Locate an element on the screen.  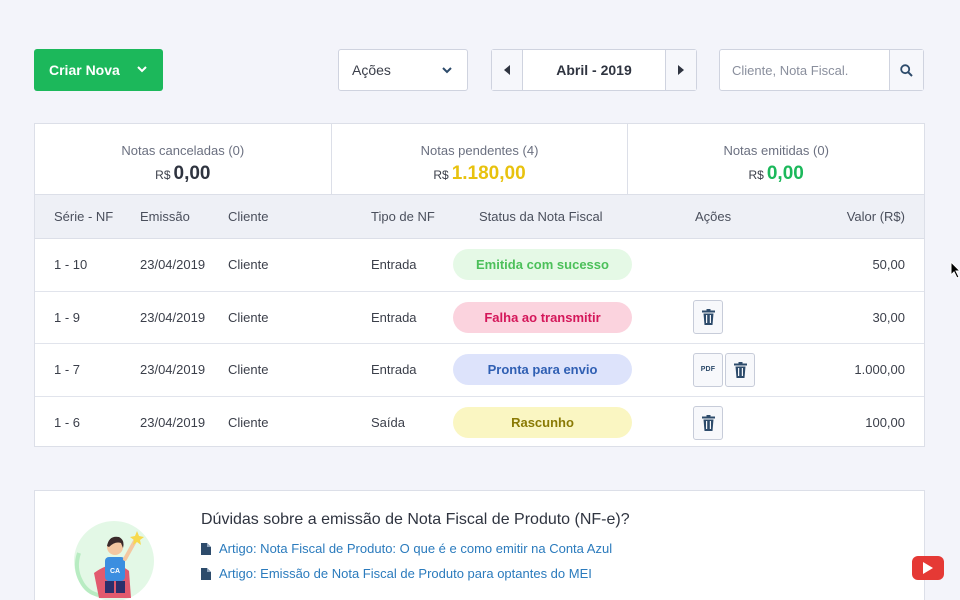
column-header-cliente: Cliente is located at coordinates (248, 216).